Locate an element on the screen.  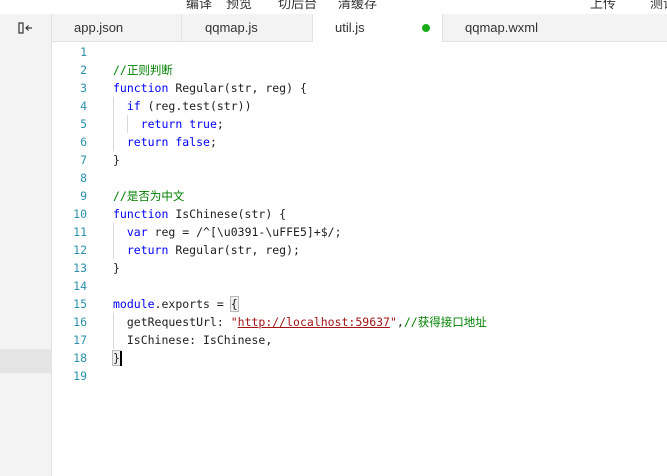
token-cmt: //获得接口地址 is located at coordinates (445, 322).